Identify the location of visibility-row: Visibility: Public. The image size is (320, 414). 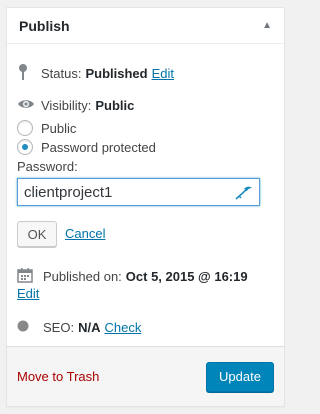
(145, 105).